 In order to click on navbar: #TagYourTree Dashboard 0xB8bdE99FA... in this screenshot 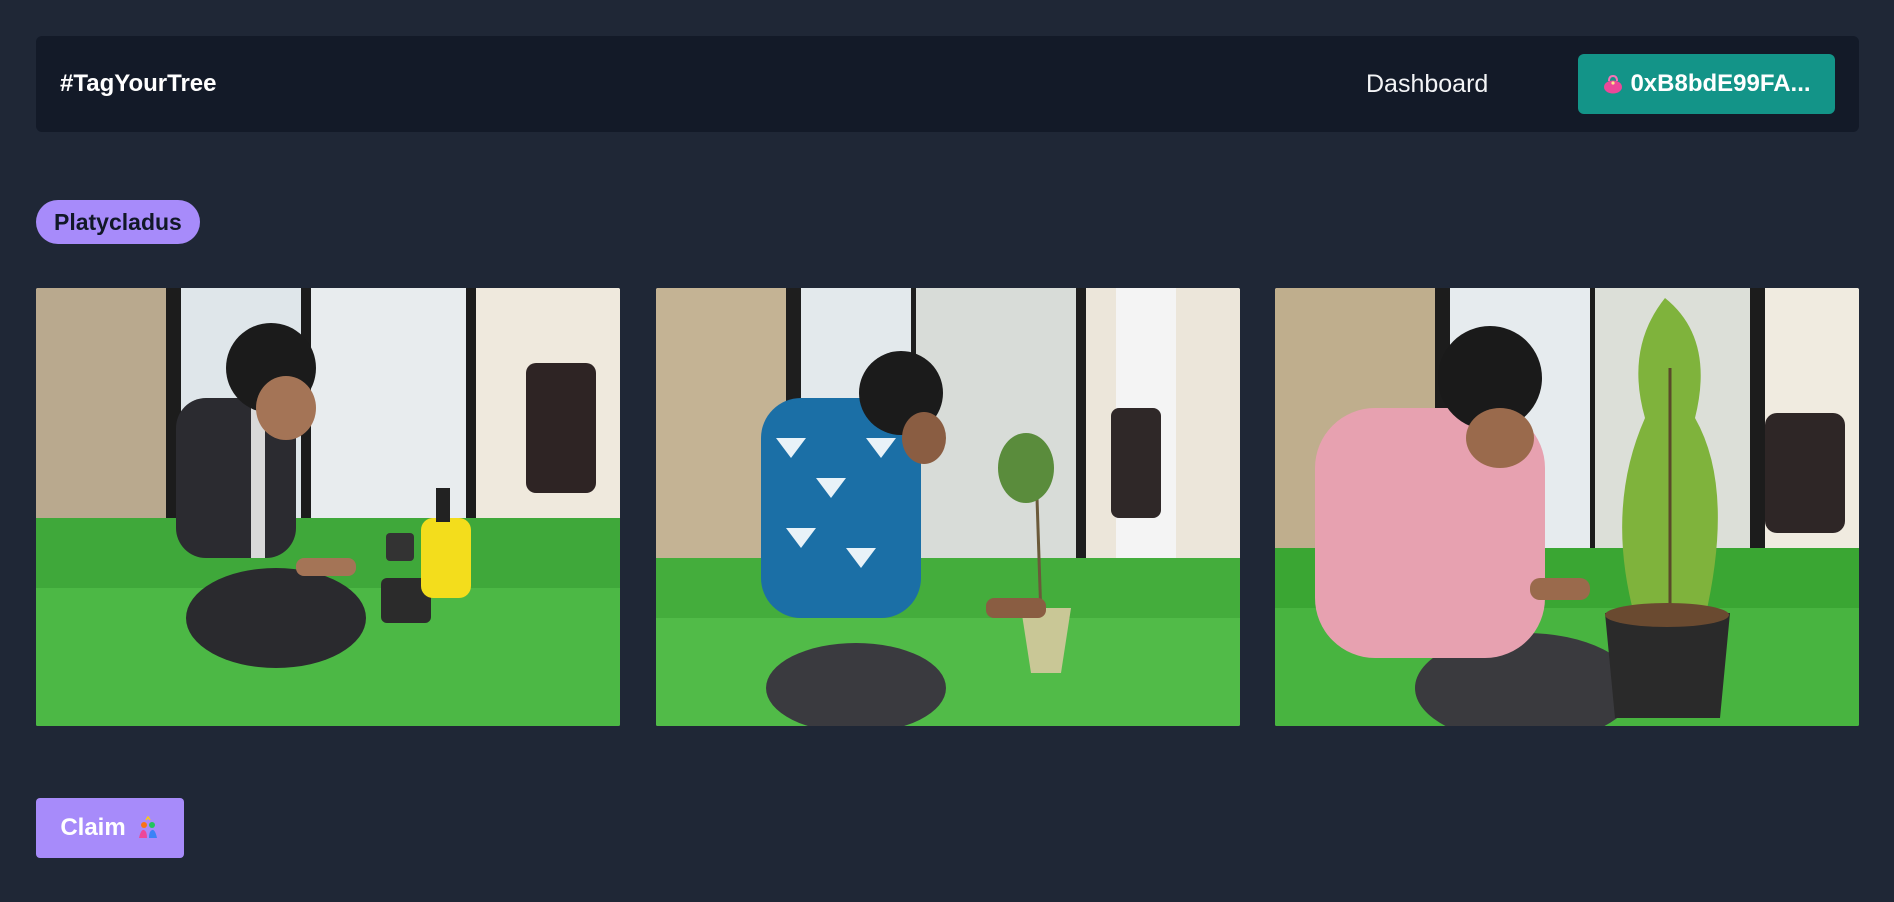, I will do `click(947, 84)`.